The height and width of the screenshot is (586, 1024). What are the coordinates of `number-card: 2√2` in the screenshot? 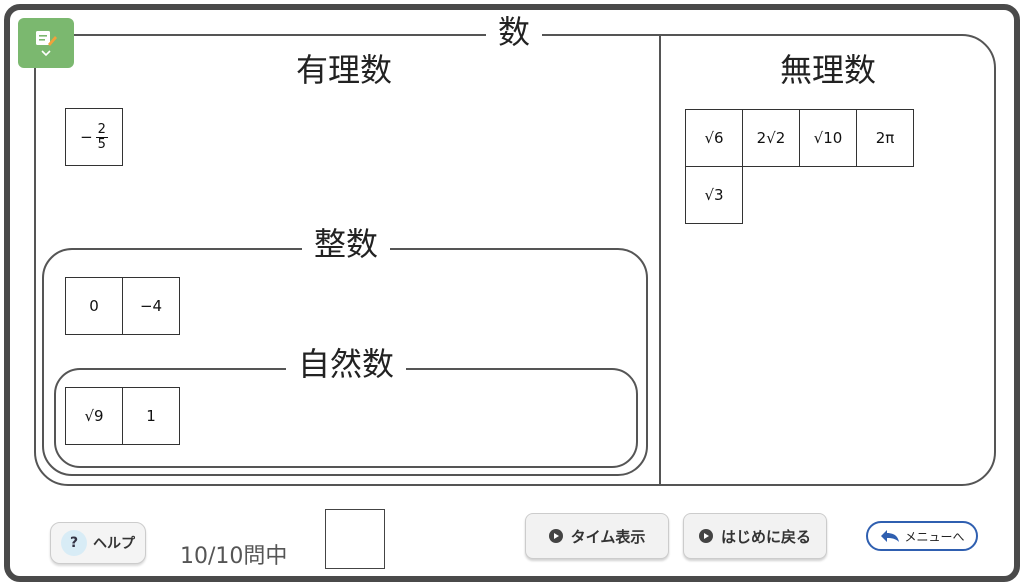 It's located at (771, 138).